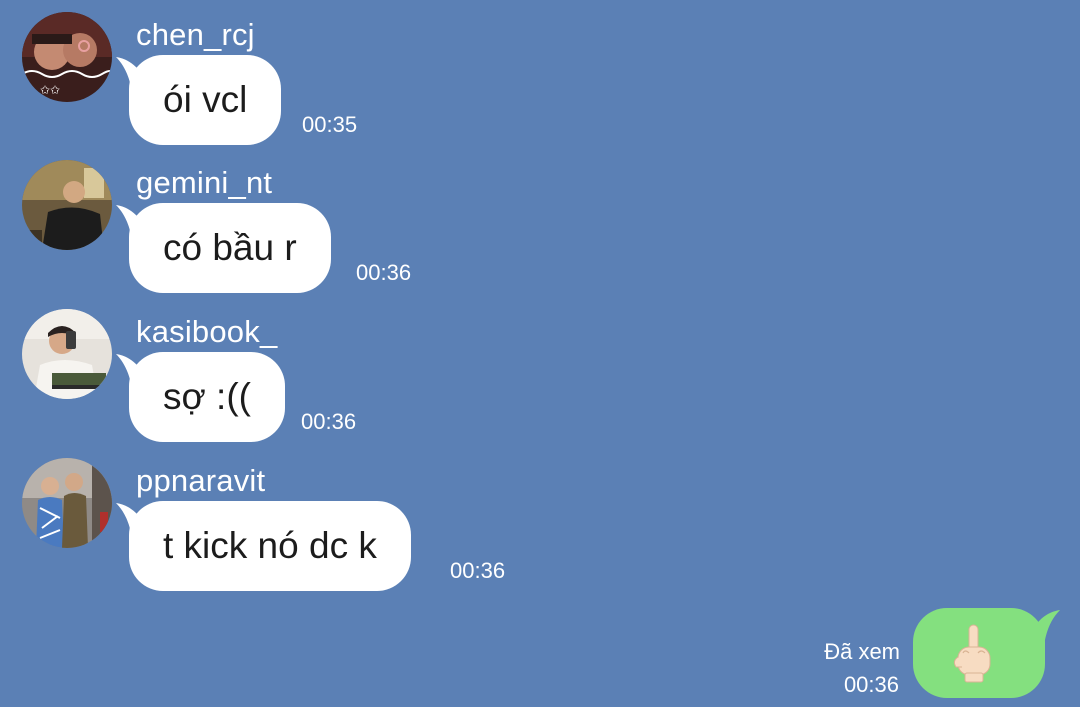 The image size is (1080, 707). I want to click on middle-finger-emoji-icon, so click(972, 653).